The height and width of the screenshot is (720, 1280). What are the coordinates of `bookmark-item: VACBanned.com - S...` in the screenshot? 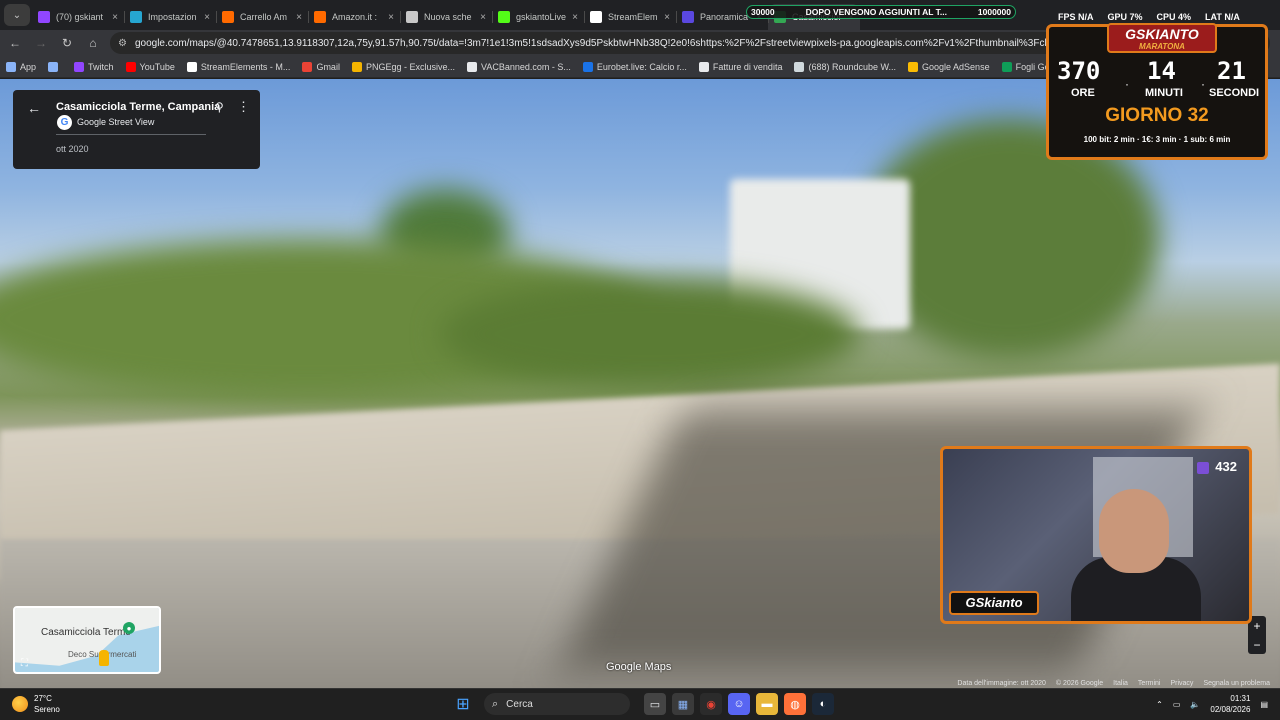 It's located at (518, 66).